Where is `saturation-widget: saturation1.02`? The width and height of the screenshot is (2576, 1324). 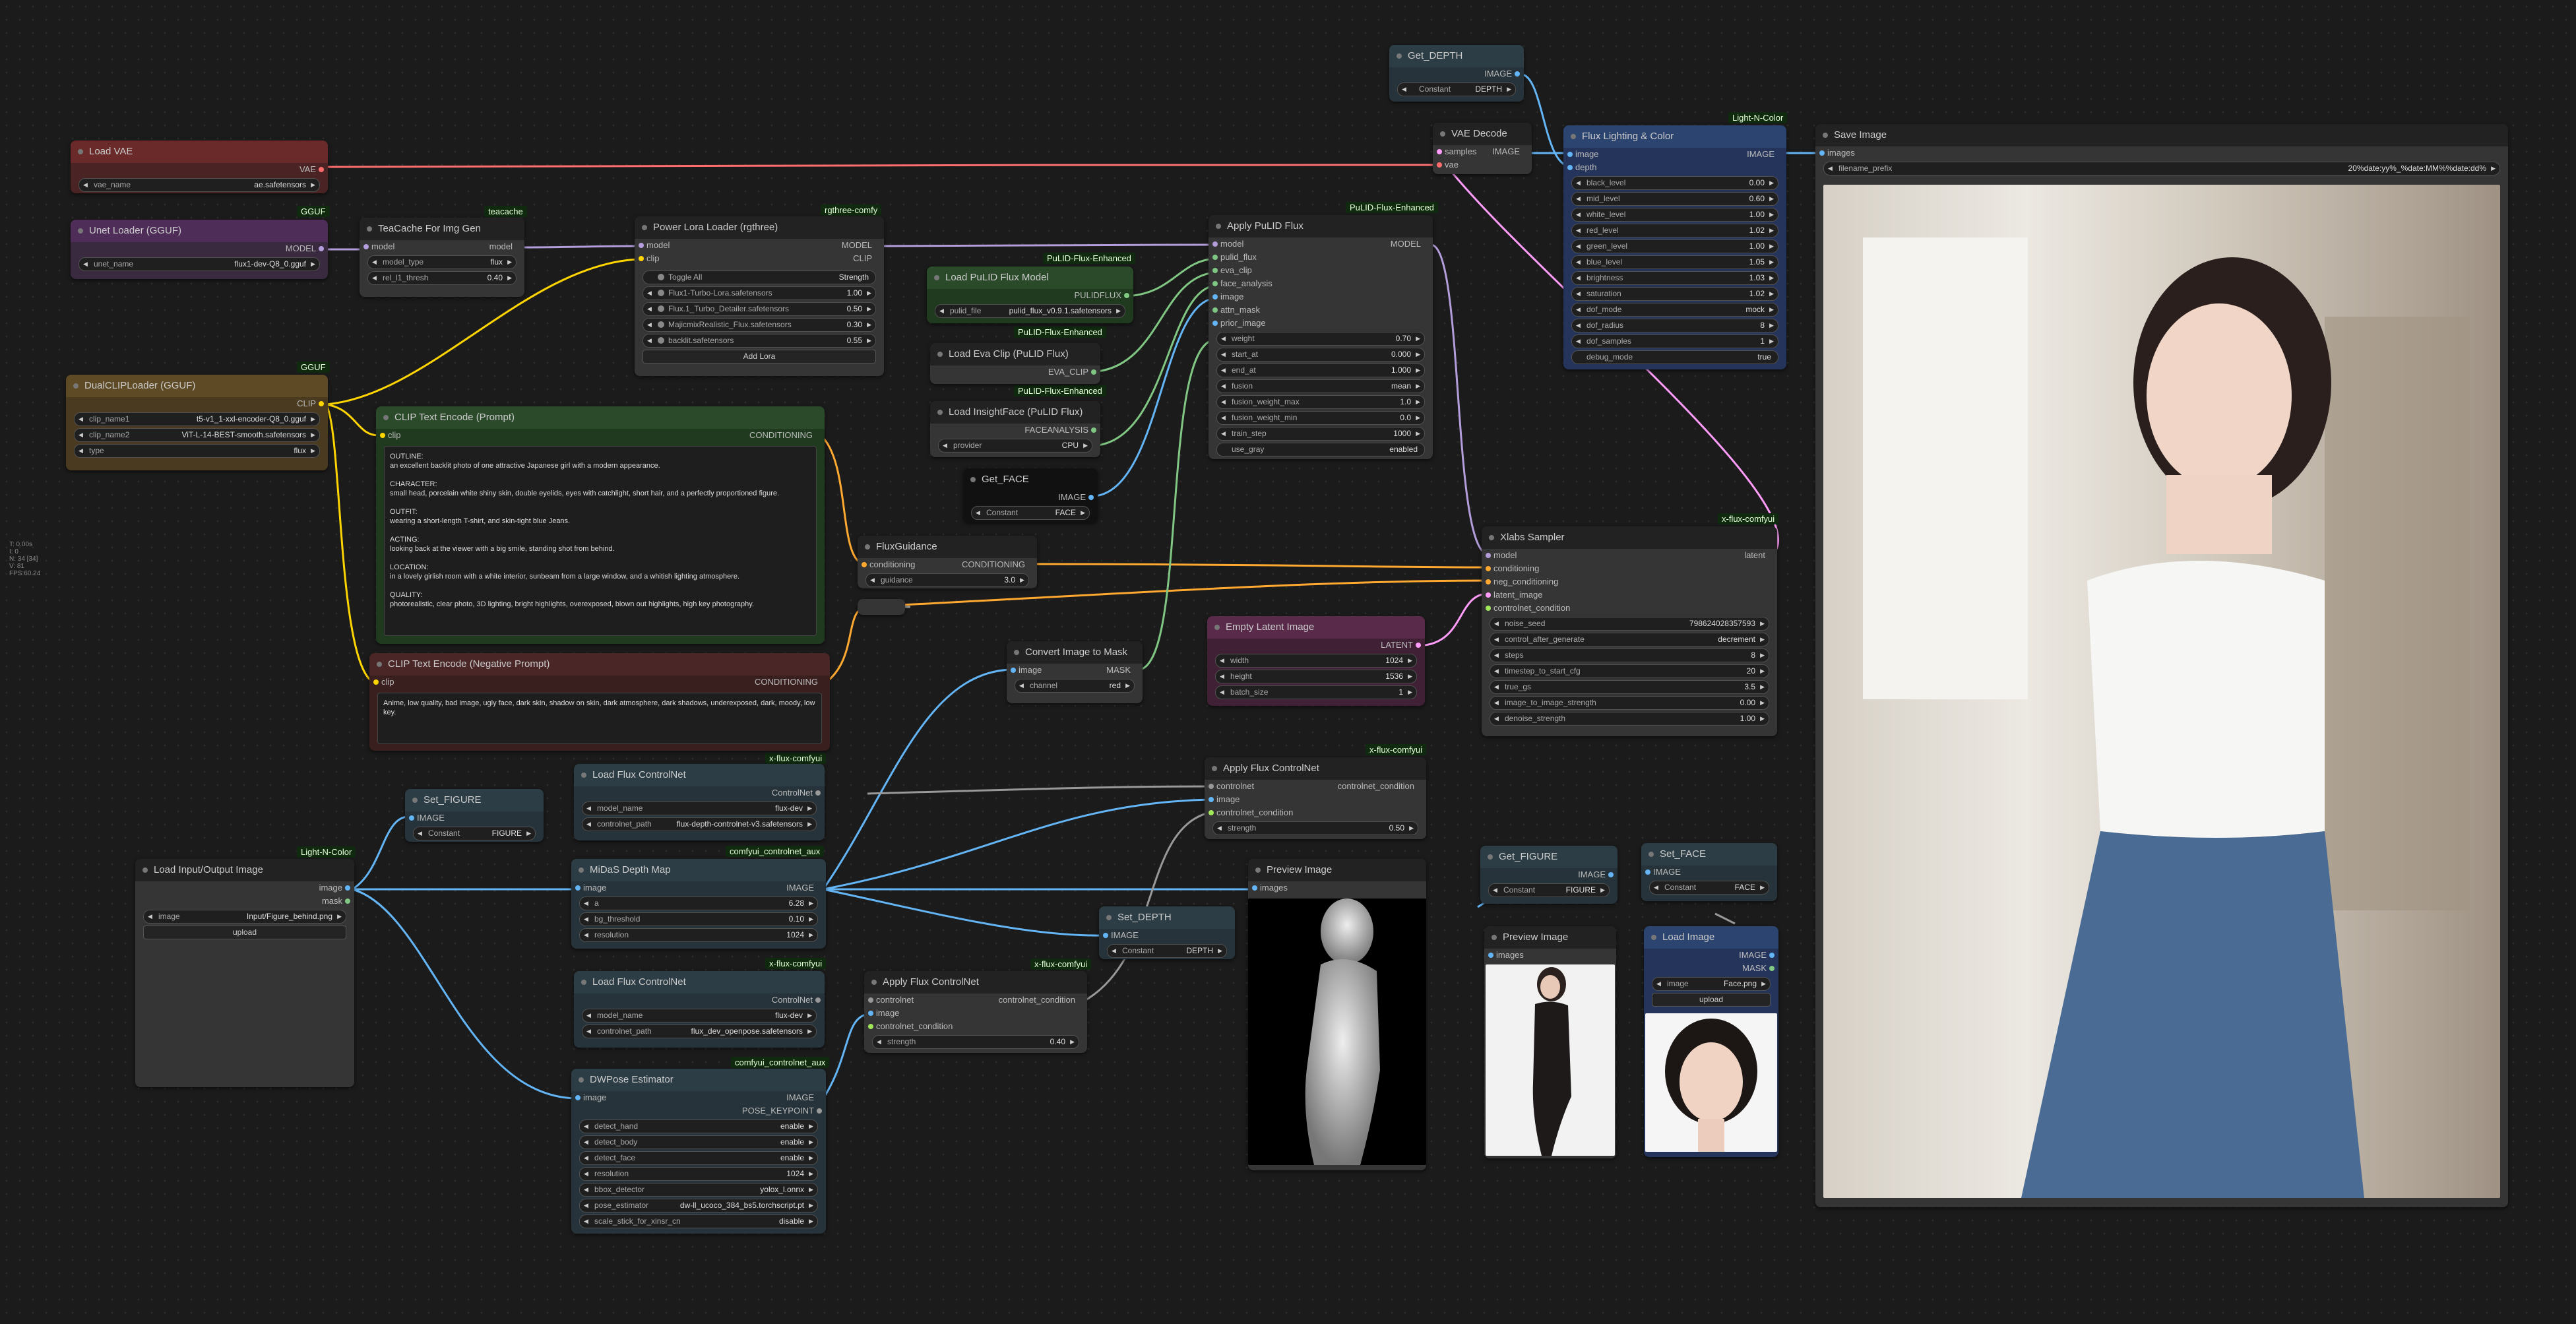
saturation-widget: saturation1.02 is located at coordinates (1674, 294).